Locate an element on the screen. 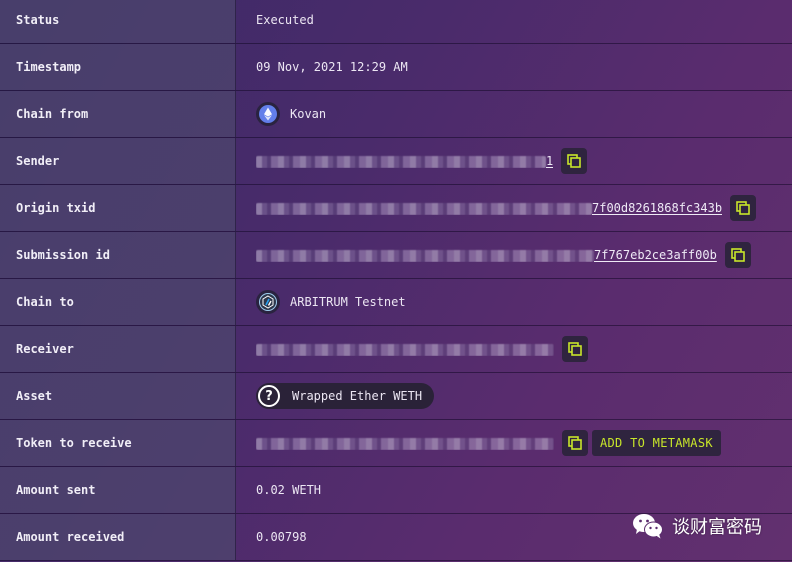  row-label: Asset is located at coordinates (118, 396).